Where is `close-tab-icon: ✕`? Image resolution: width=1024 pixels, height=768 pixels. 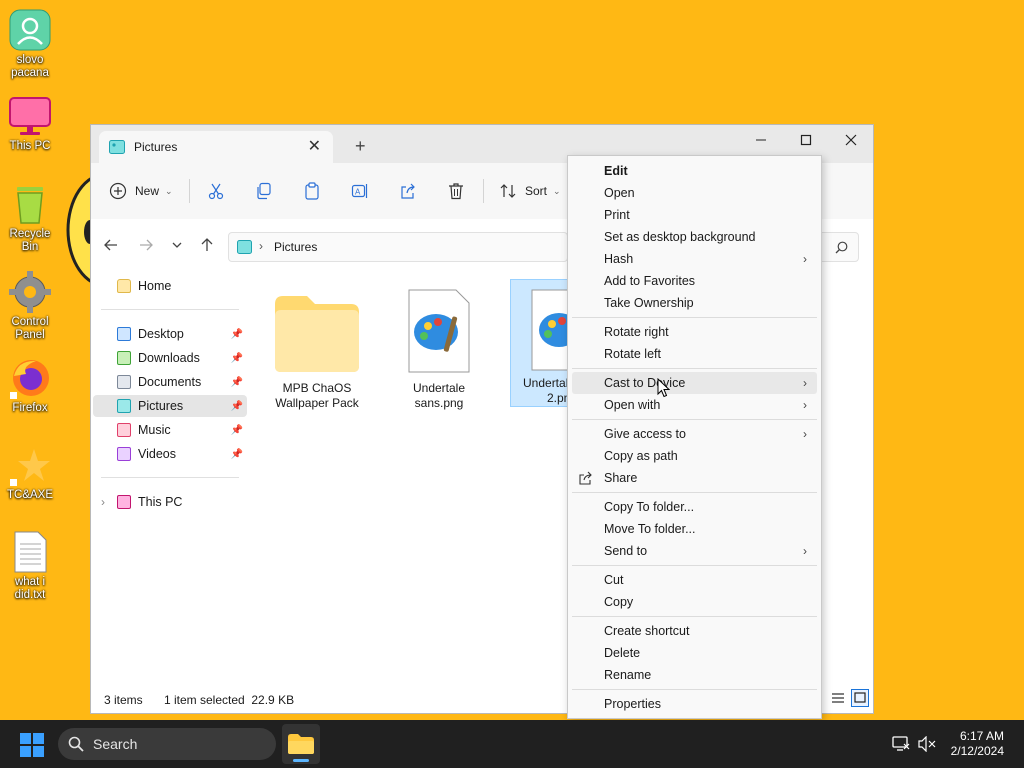 close-tab-icon: ✕ is located at coordinates (314, 146).